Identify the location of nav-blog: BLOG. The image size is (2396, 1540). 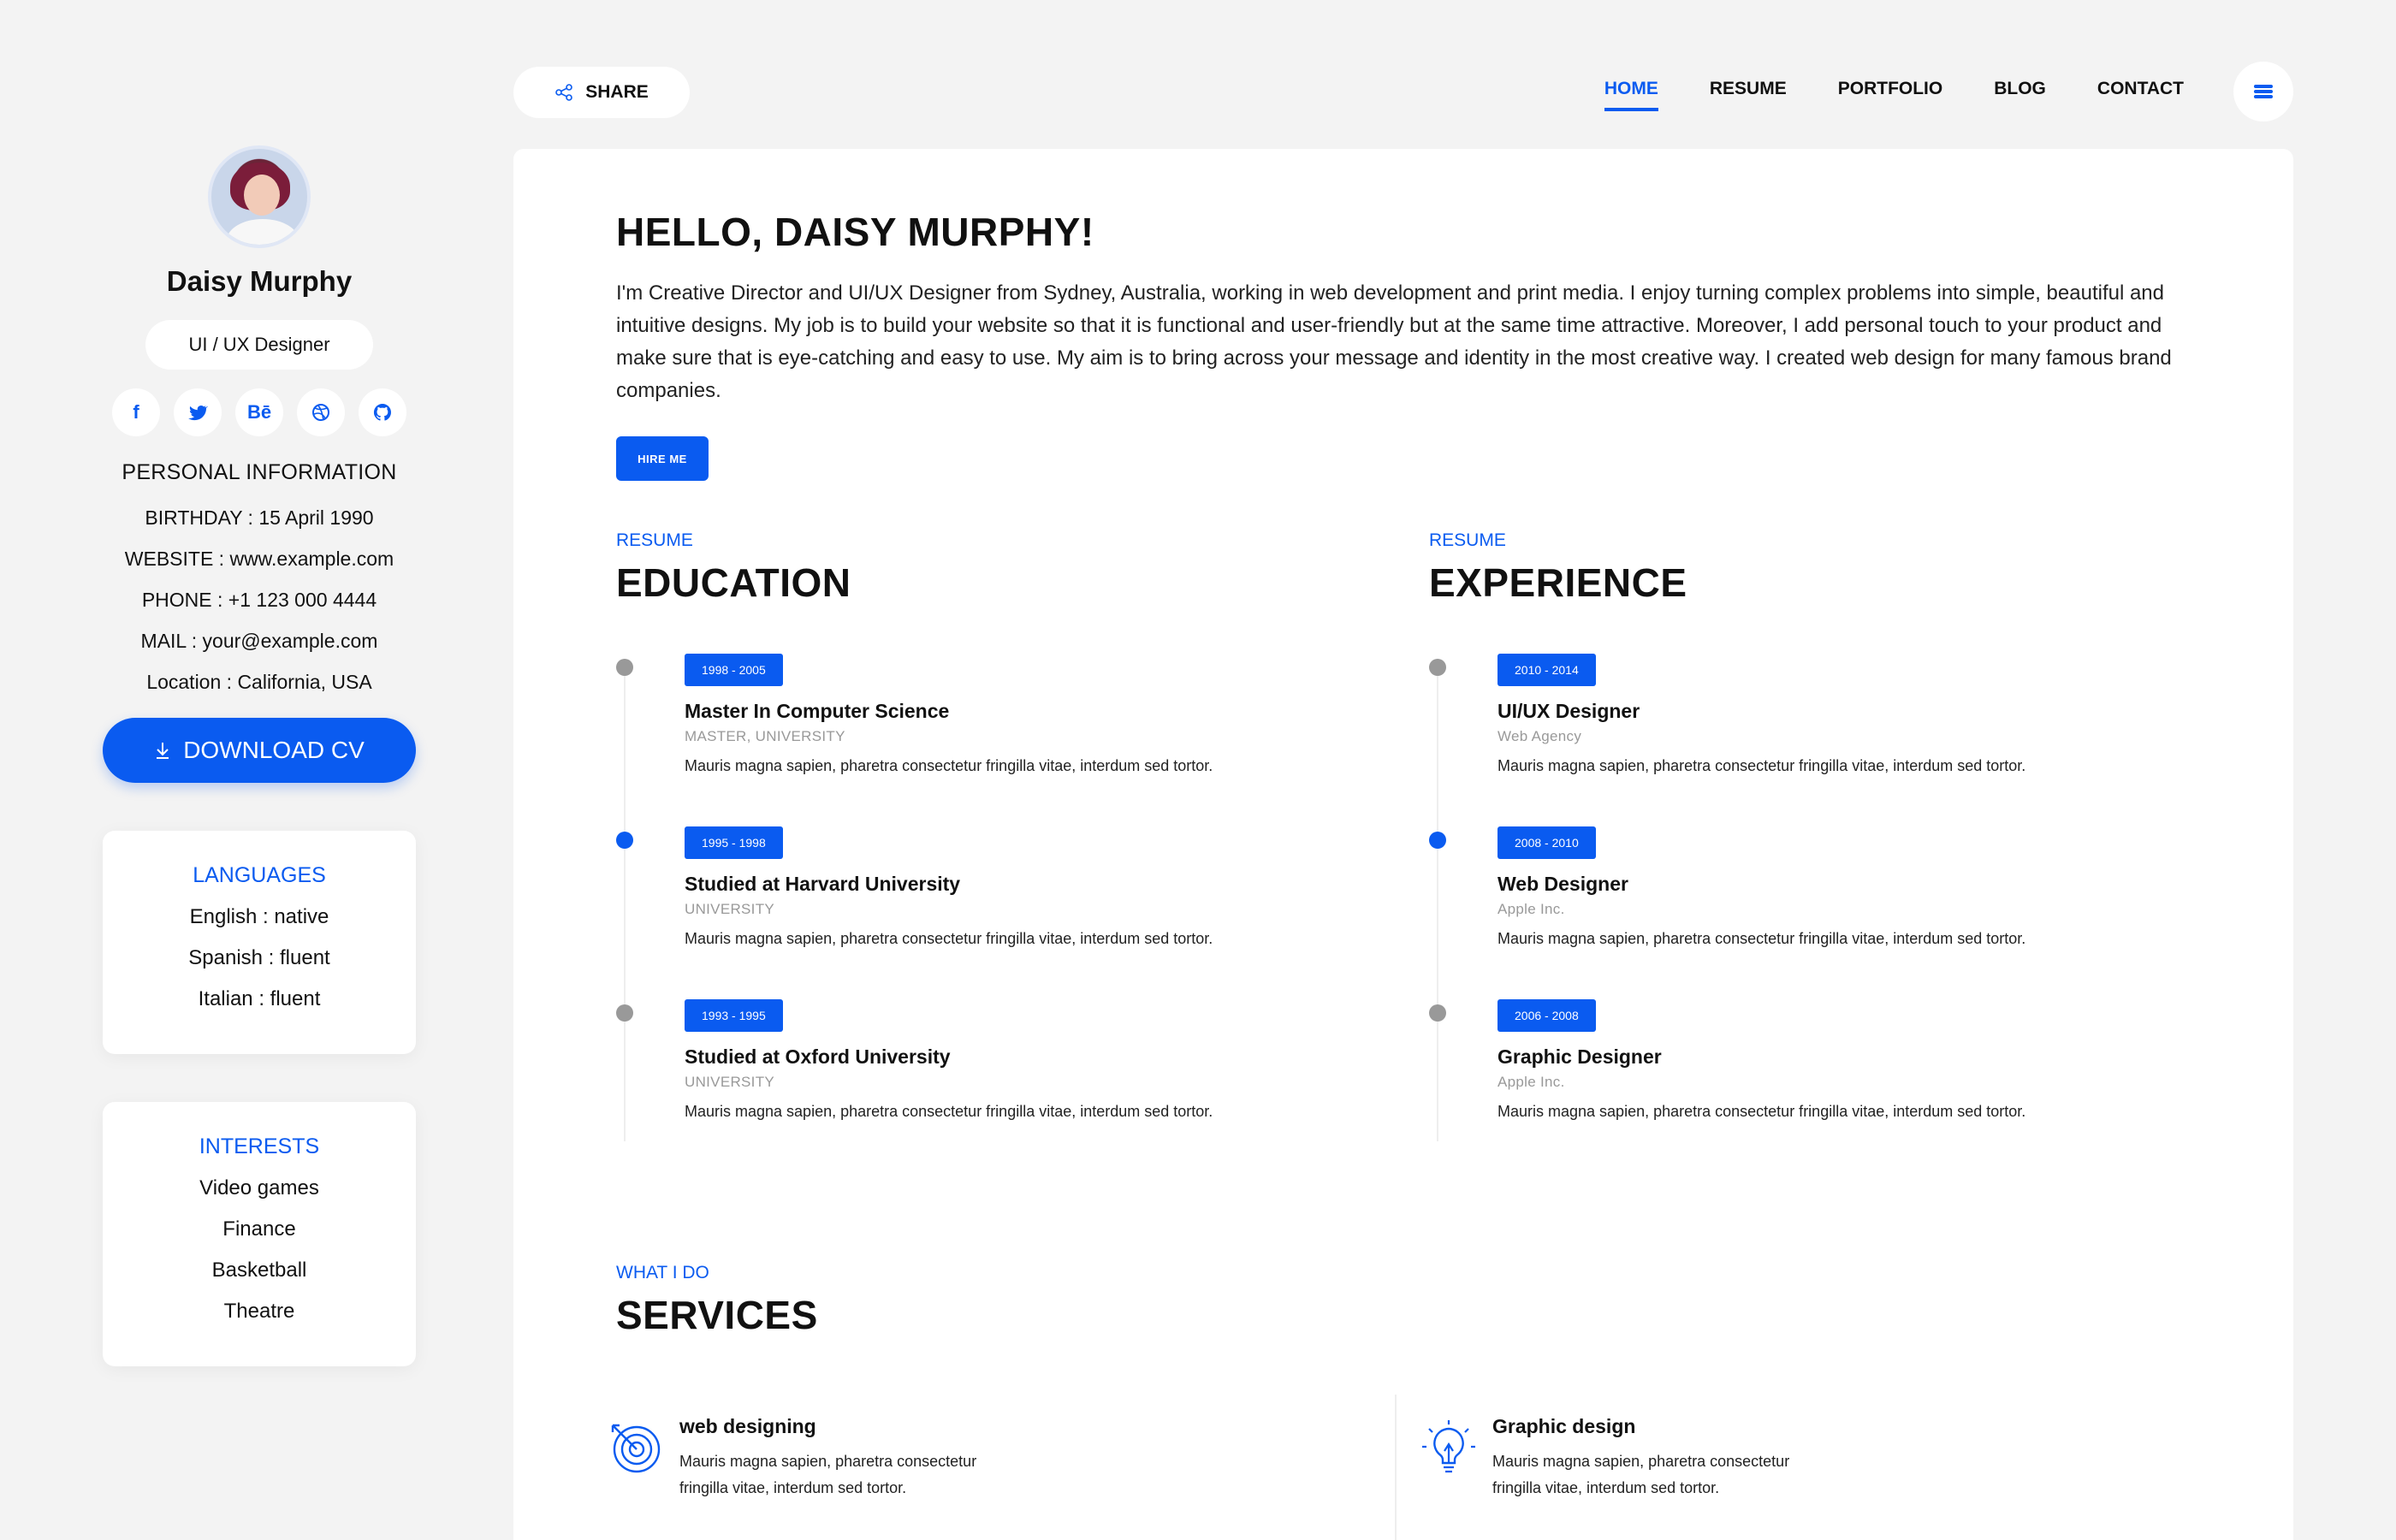
(2020, 95).